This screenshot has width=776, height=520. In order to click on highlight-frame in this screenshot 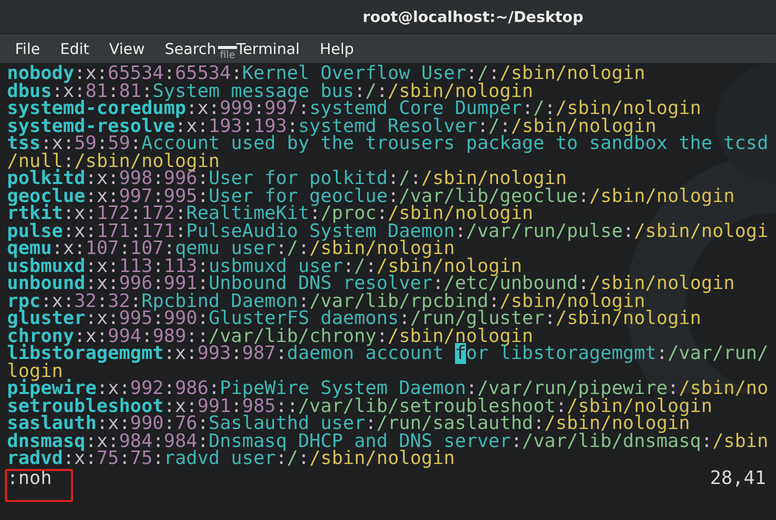, I will do `click(39, 485)`.